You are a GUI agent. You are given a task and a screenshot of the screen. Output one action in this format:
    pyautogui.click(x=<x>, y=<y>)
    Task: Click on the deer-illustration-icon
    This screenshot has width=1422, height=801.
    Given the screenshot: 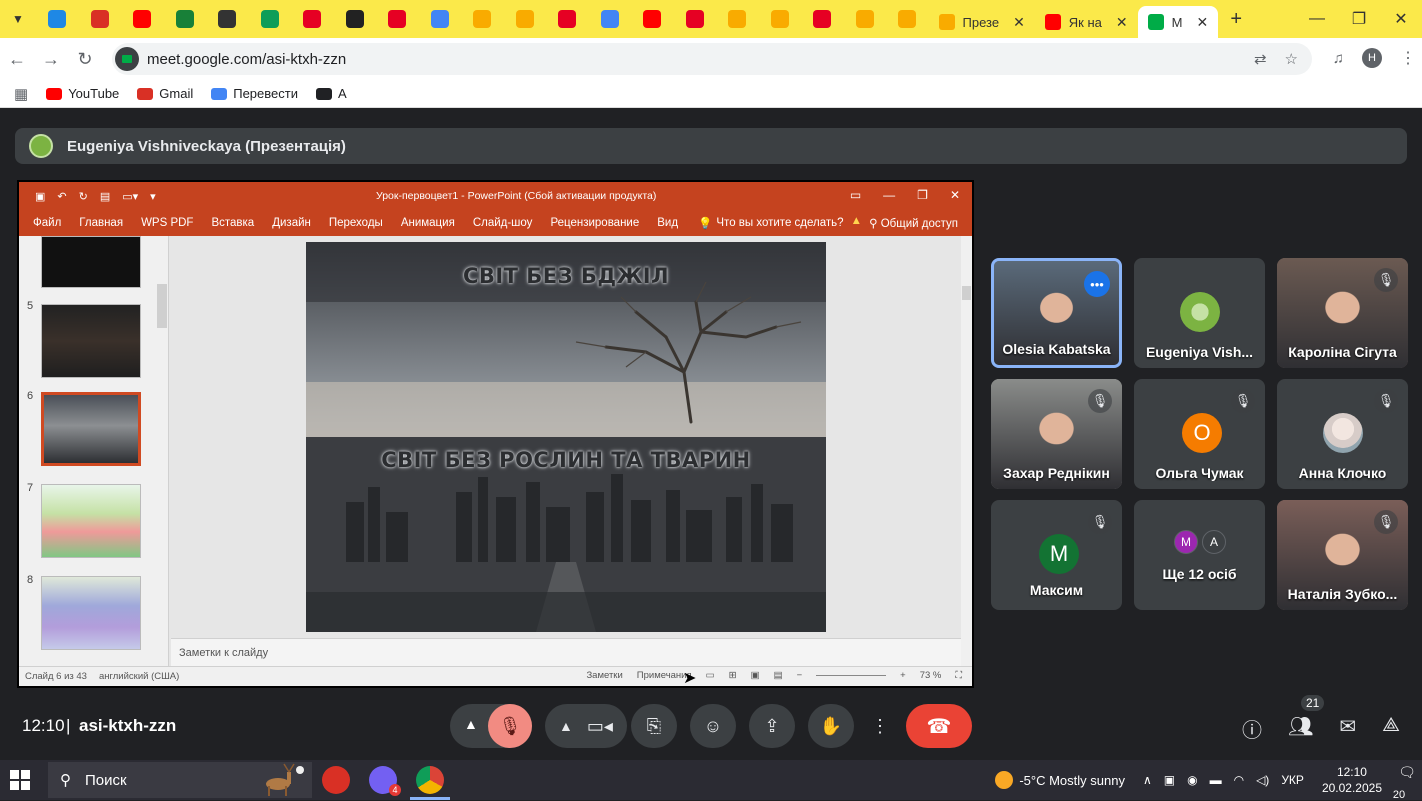 What is the action you would take?
    pyautogui.click(x=278, y=780)
    